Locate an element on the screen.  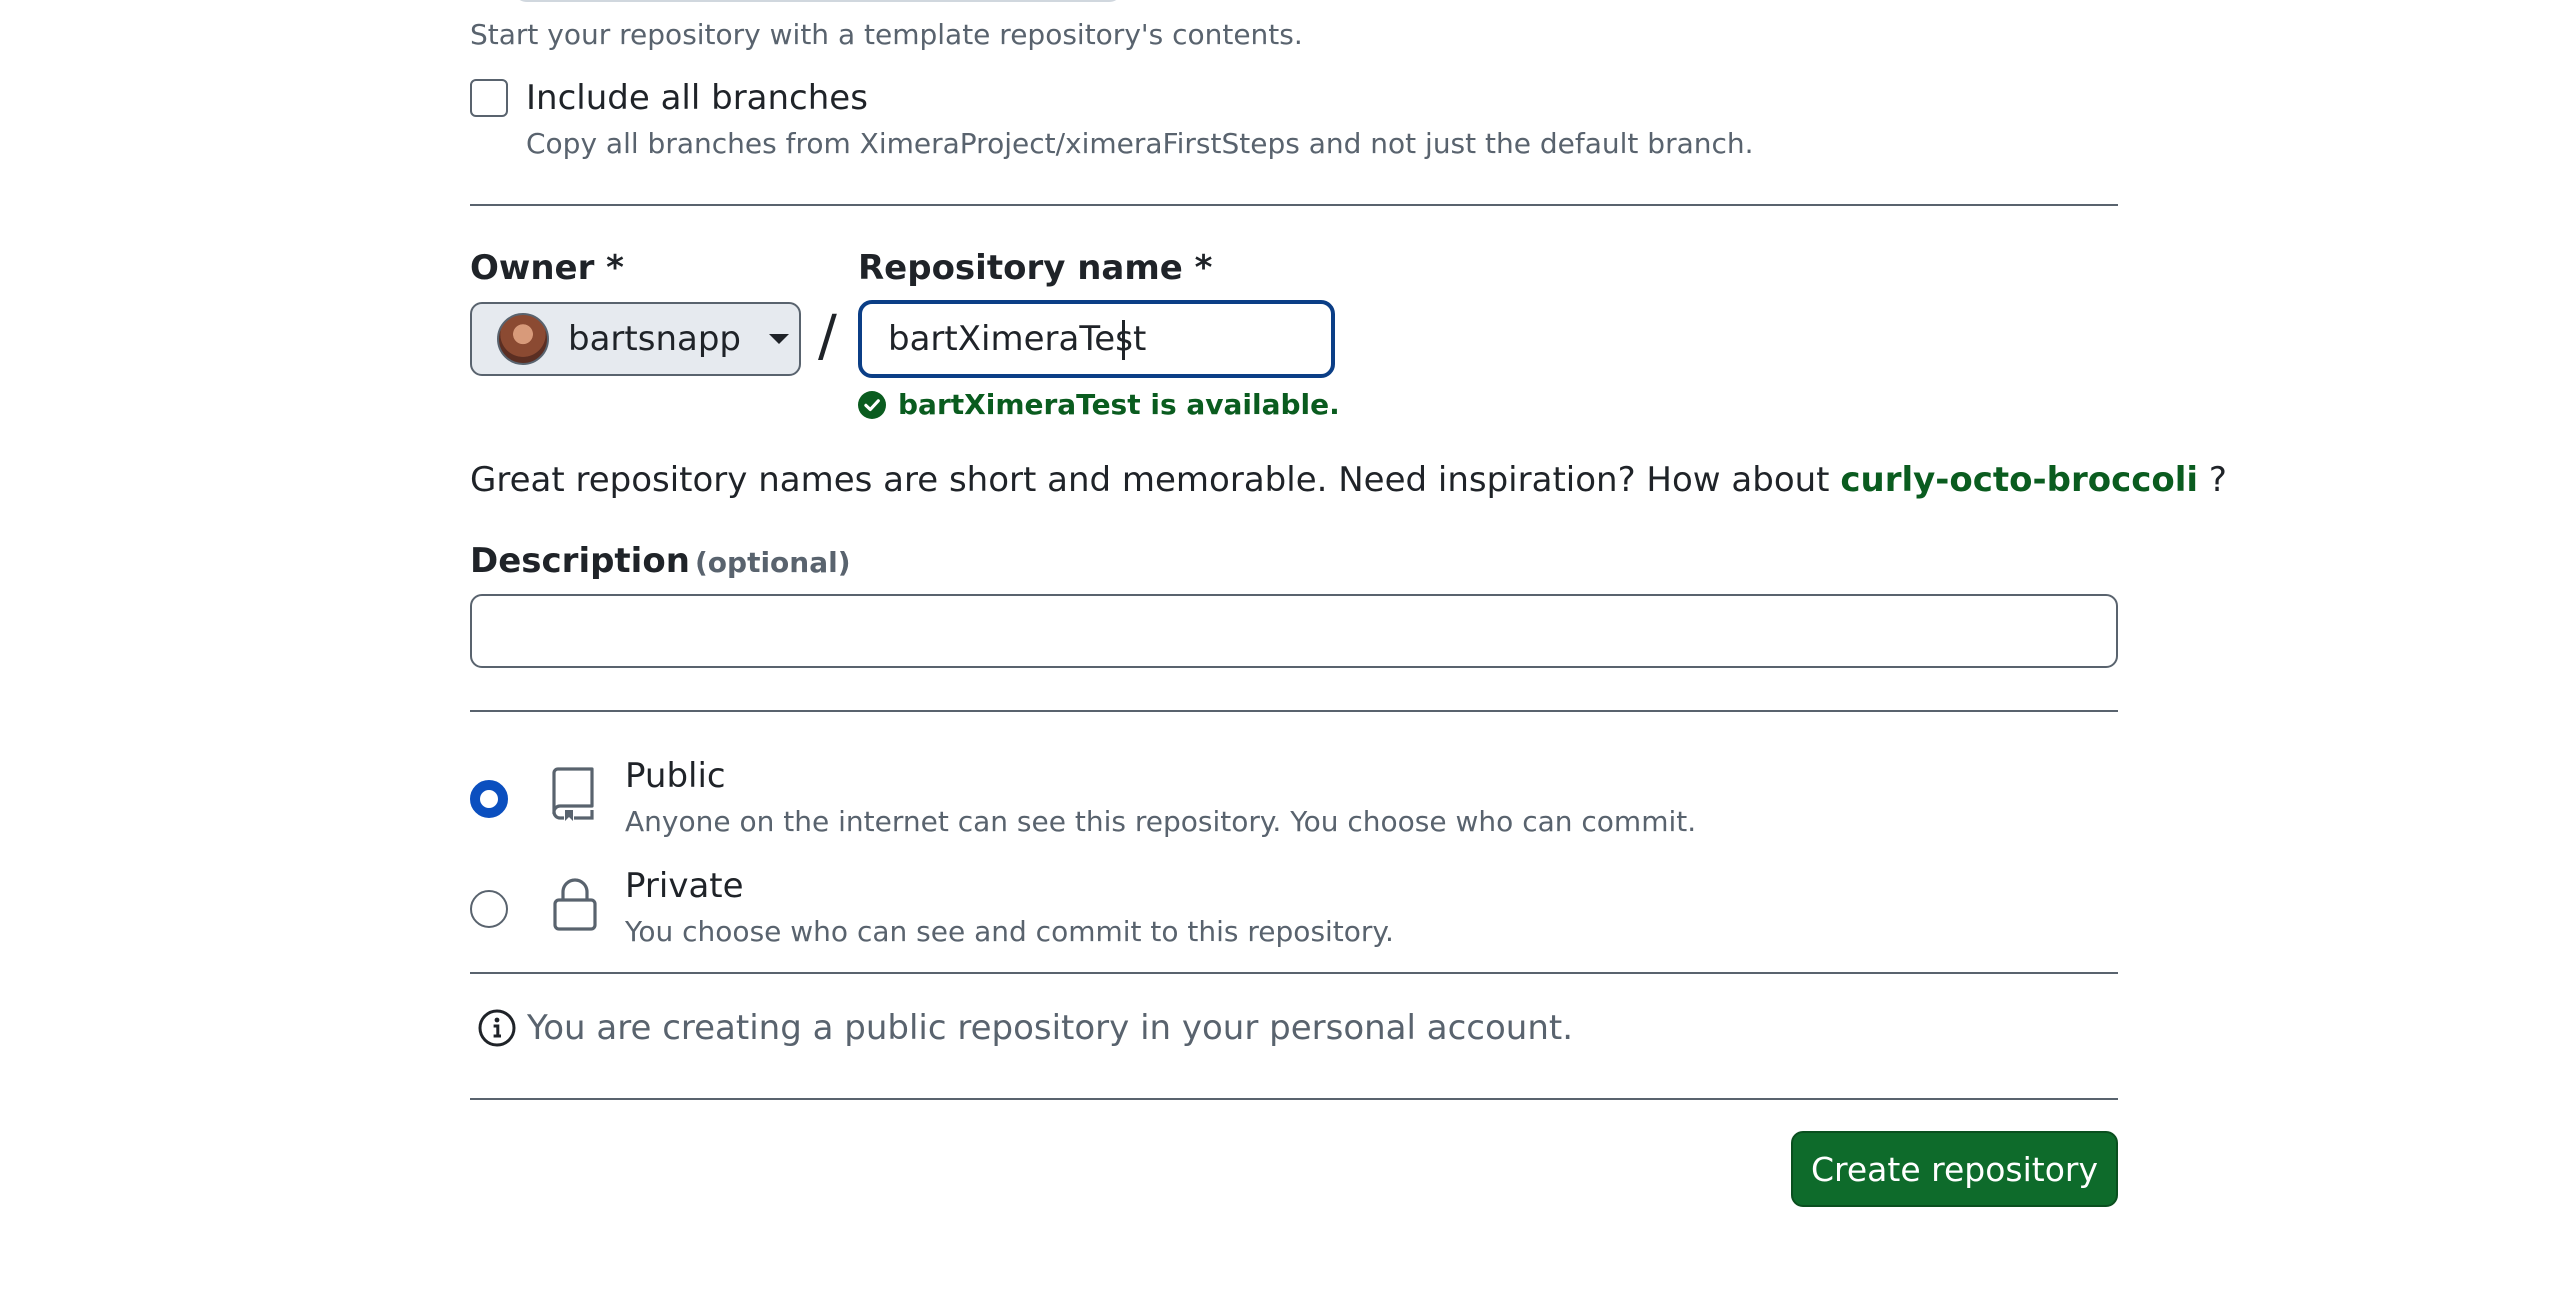
description-label: Description is located at coordinates (580, 561).